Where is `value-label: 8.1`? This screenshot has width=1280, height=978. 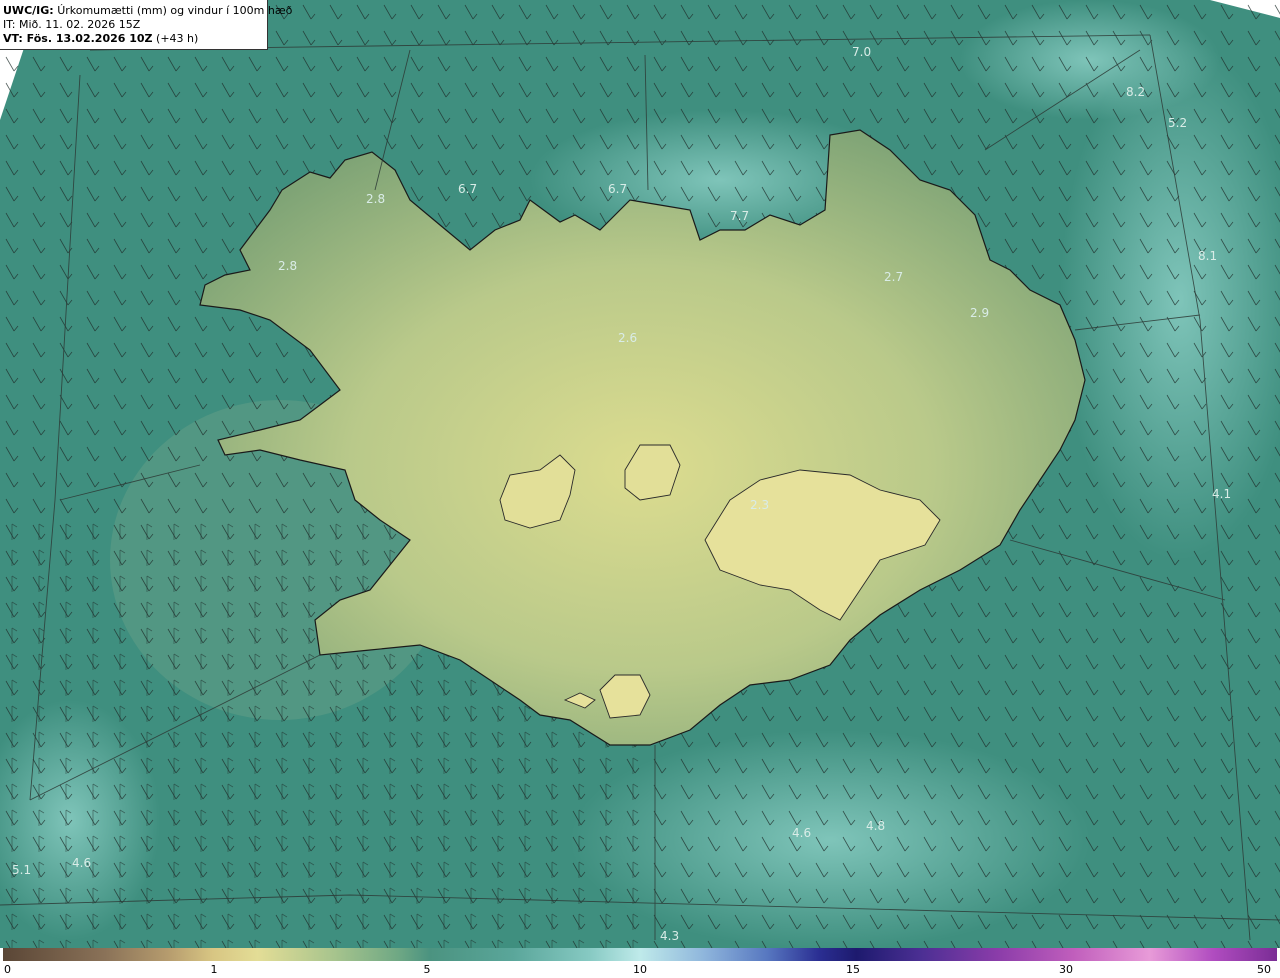 value-label: 8.1 is located at coordinates (1207, 256).